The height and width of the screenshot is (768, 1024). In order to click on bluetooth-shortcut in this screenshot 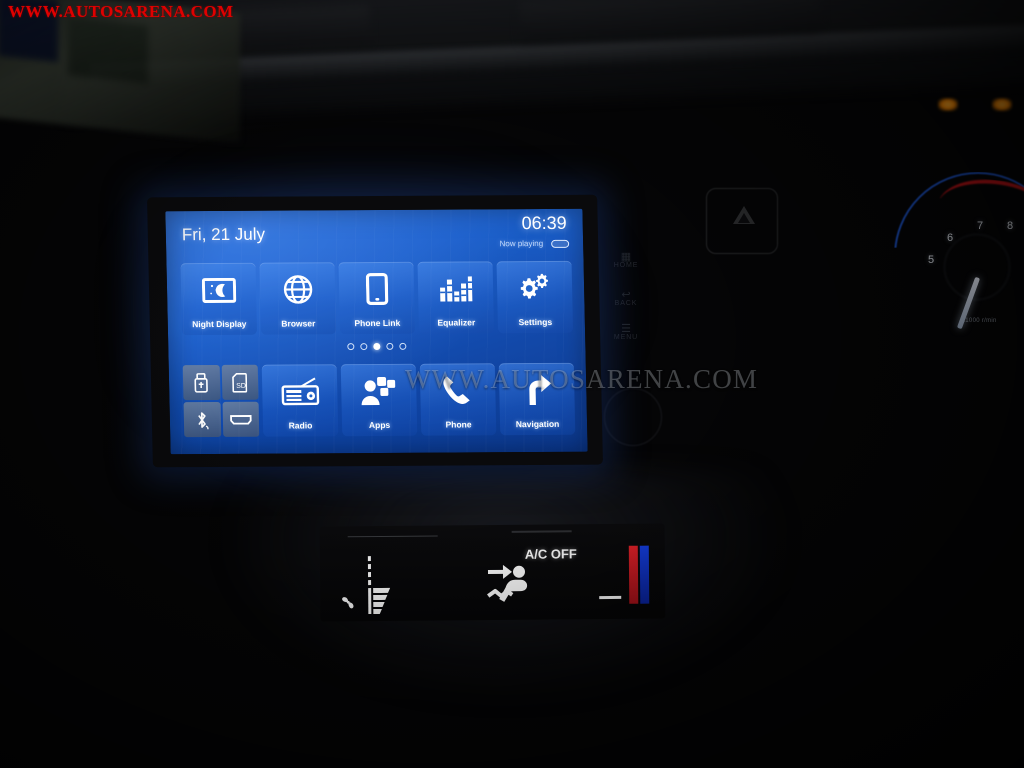, I will do `click(202, 419)`.